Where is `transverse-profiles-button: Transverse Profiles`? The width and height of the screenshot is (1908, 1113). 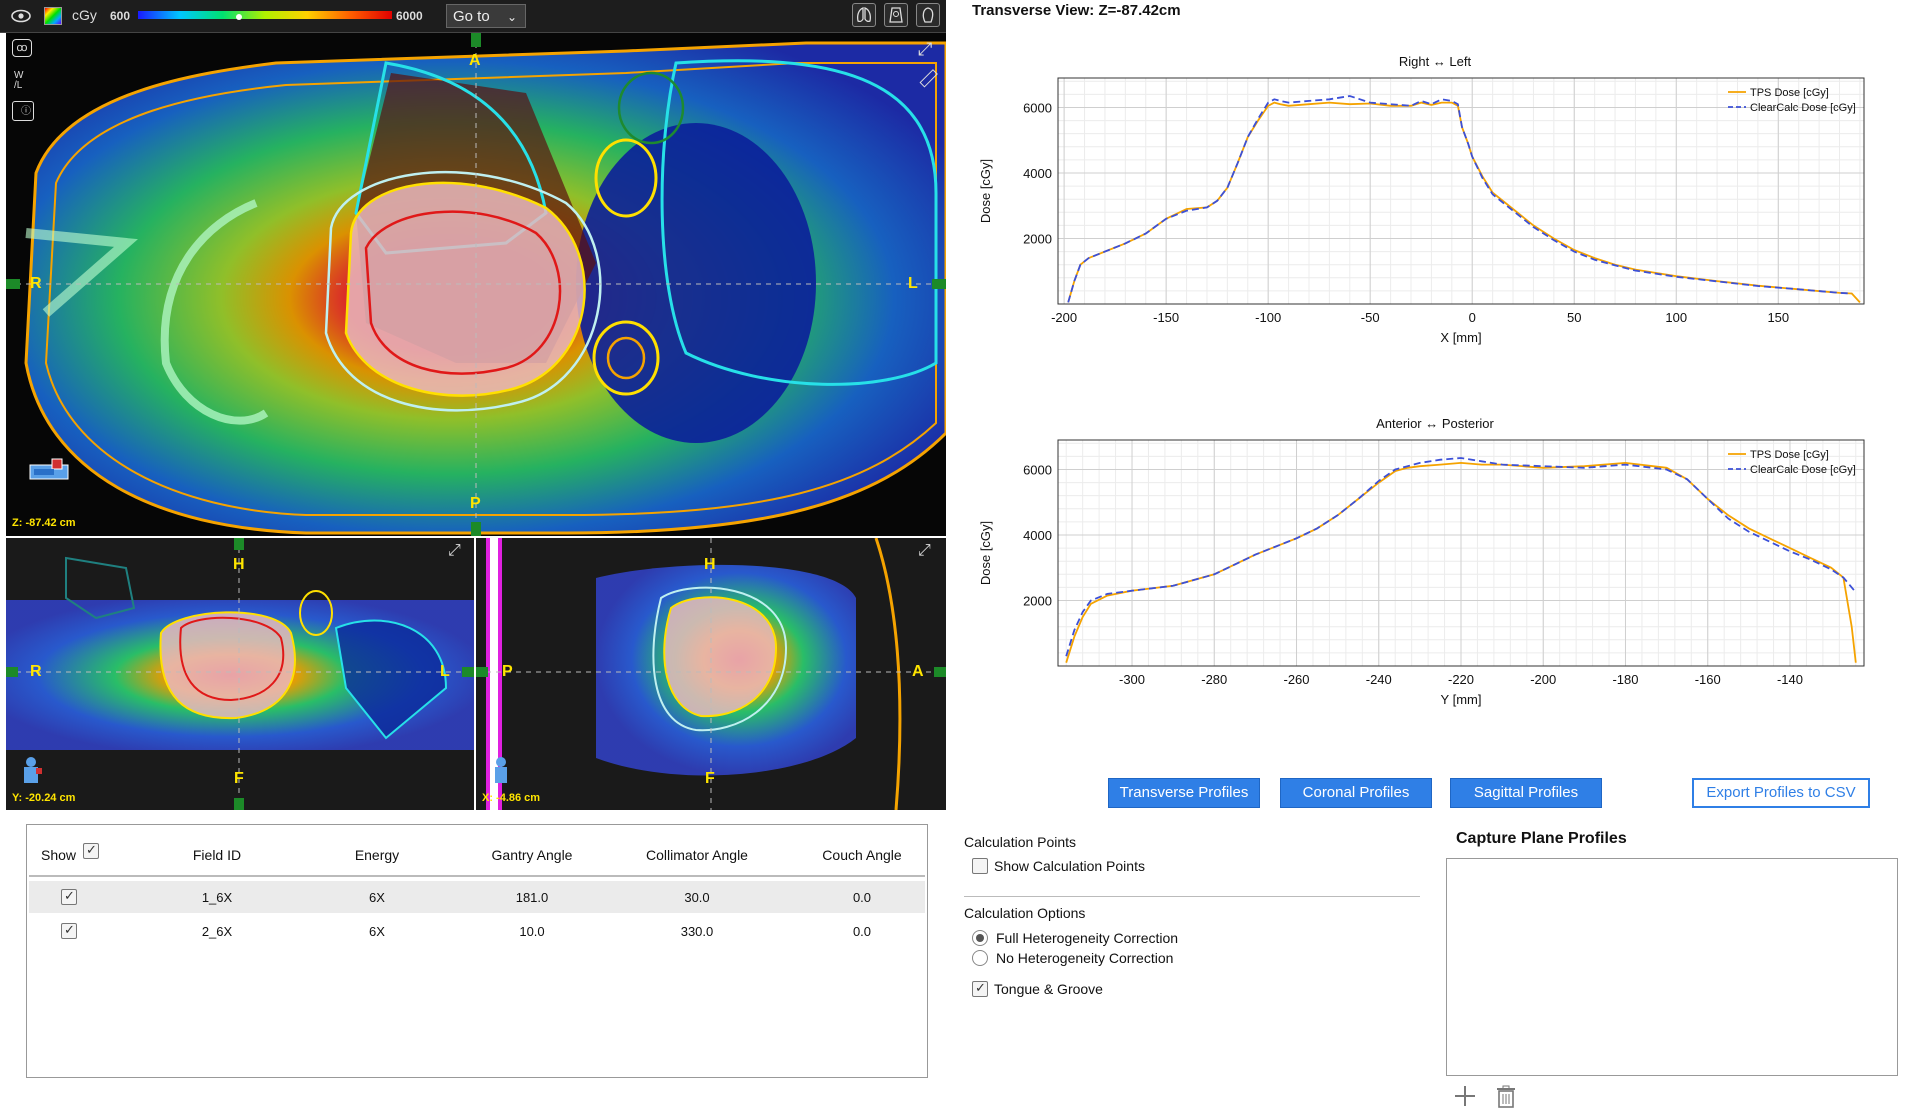 transverse-profiles-button: Transverse Profiles is located at coordinates (1184, 793).